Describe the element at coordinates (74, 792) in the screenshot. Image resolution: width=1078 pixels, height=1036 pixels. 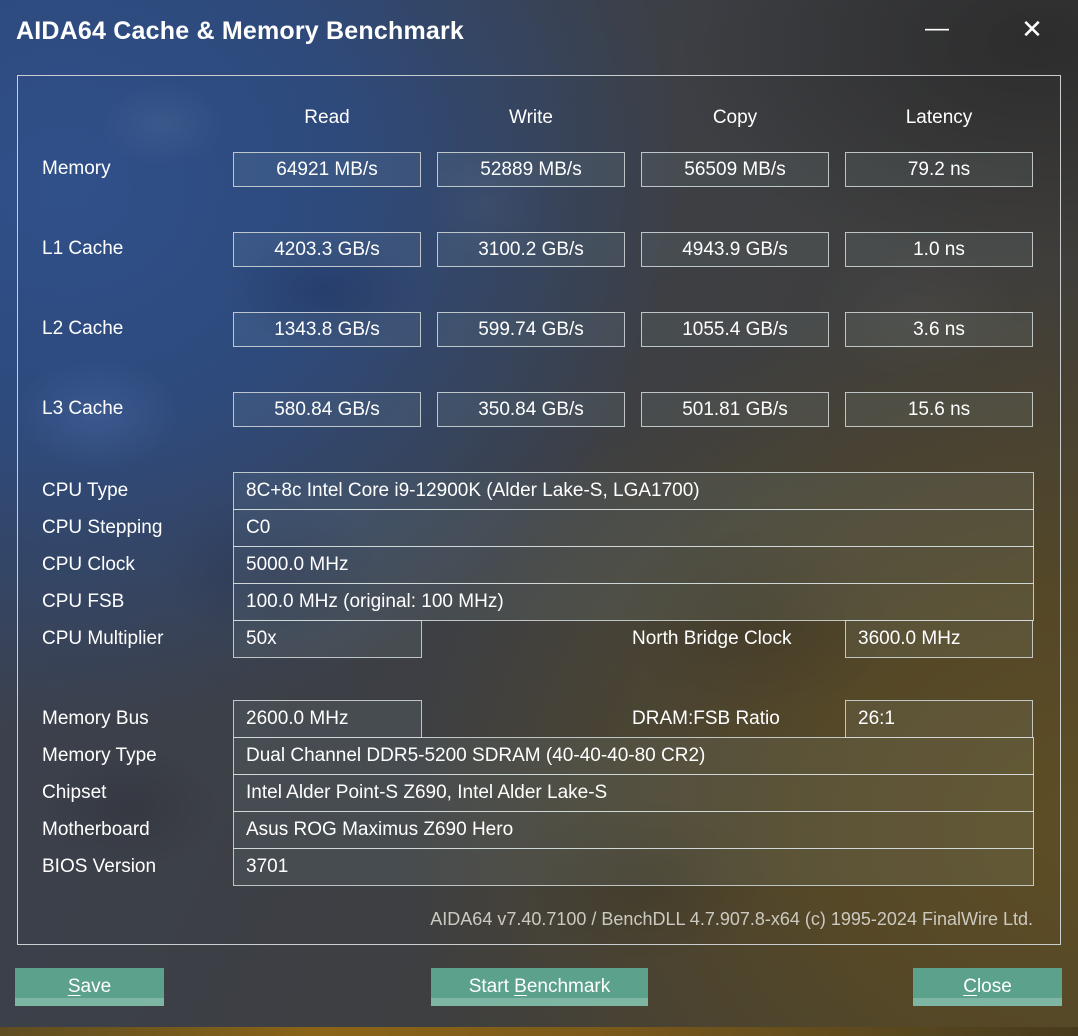
I see `row-label-chipset: Chipset` at that location.